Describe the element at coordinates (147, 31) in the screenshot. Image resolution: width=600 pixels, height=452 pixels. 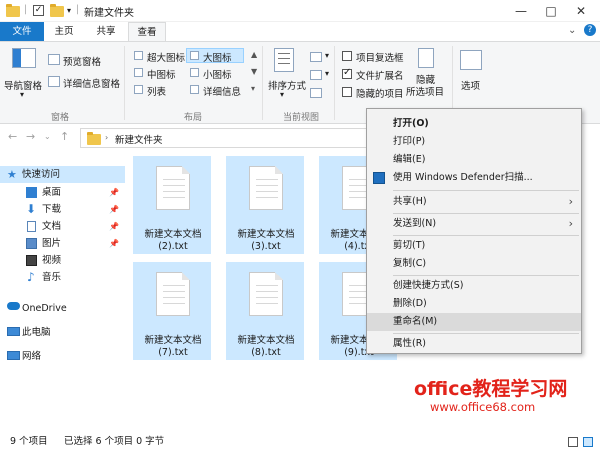
I see `tab-view: 查看` at that location.